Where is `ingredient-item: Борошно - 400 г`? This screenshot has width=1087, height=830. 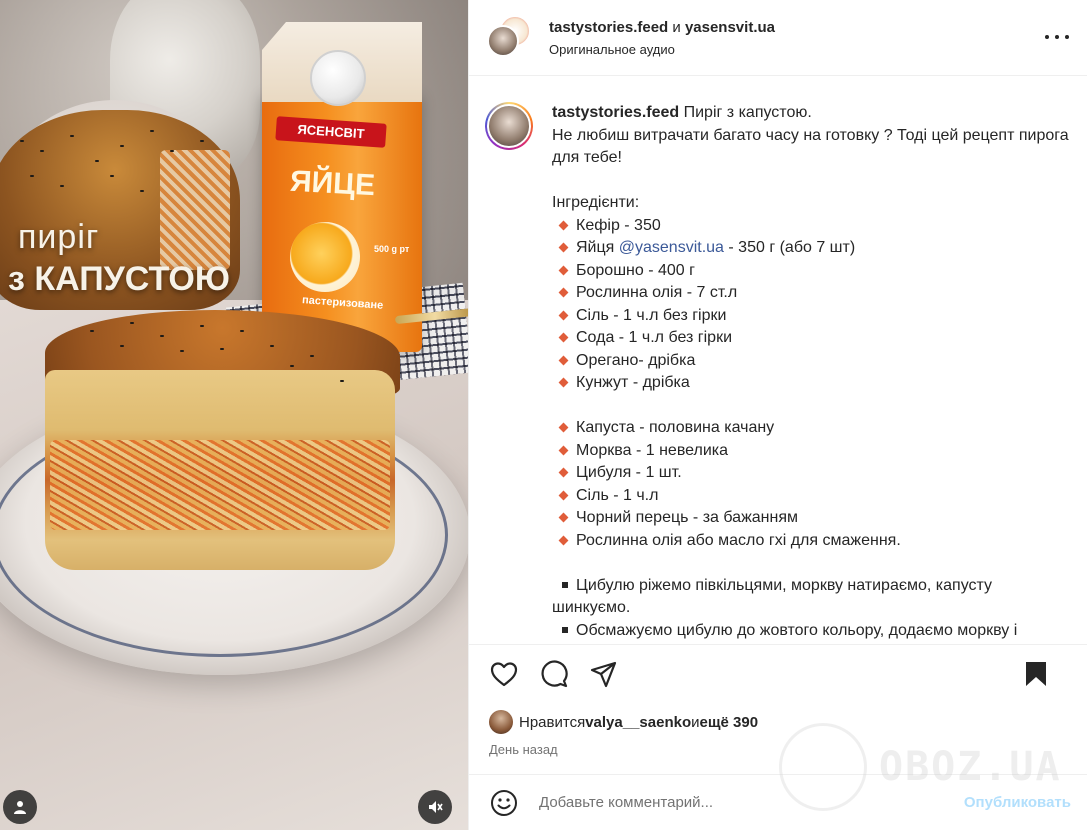 ingredient-item: Борошно - 400 г is located at coordinates (810, 271).